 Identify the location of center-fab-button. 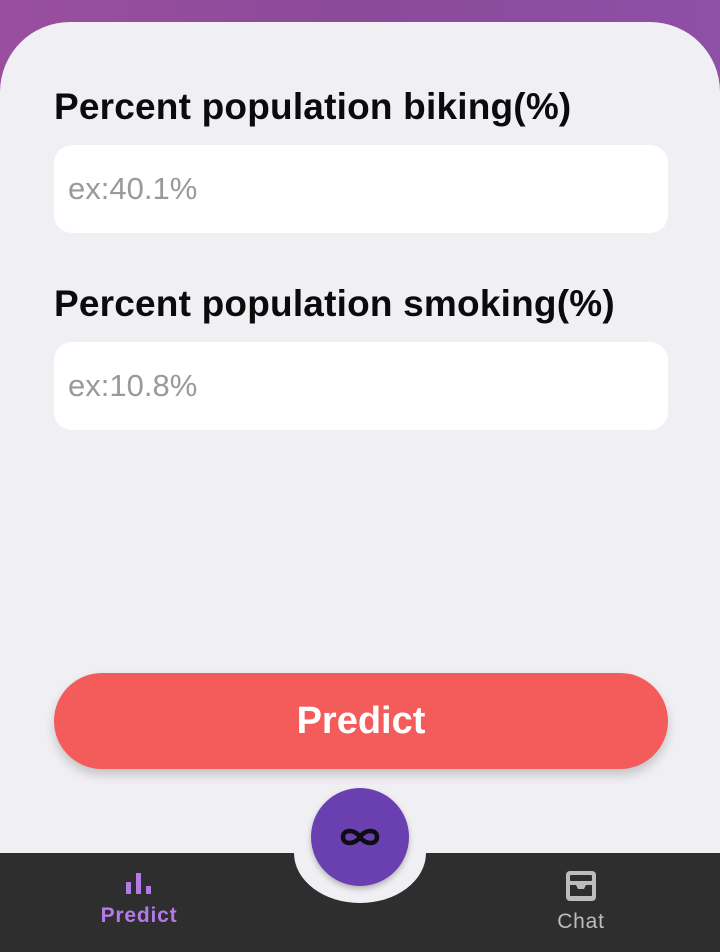
(360, 837).